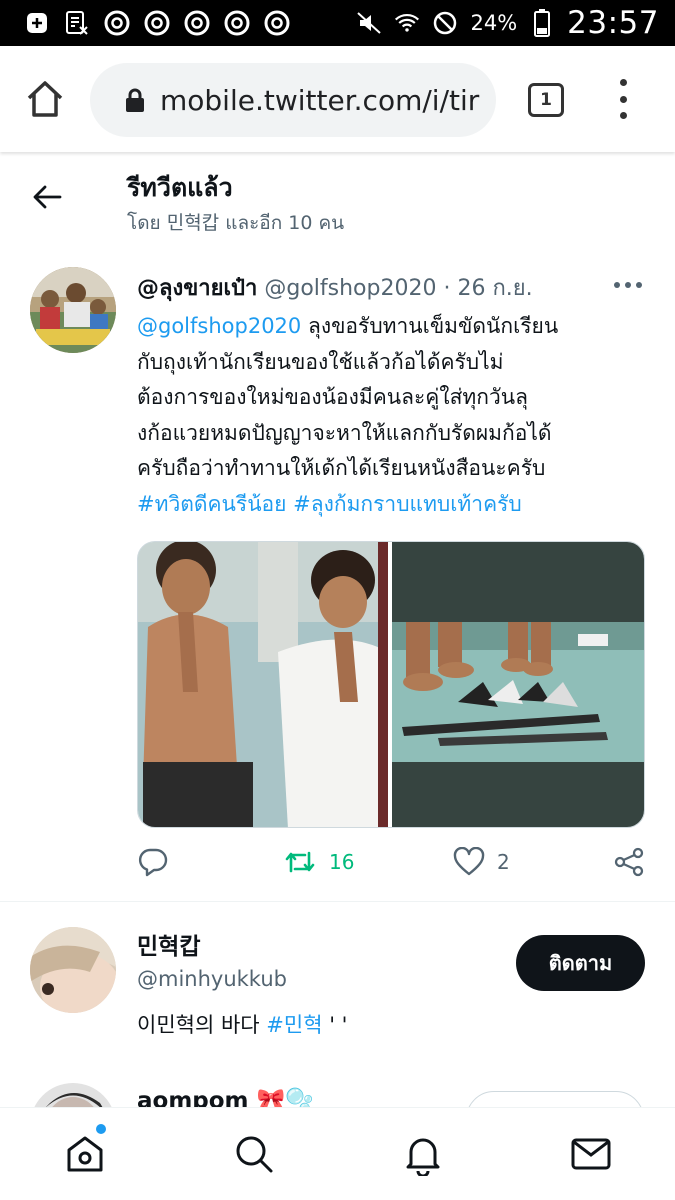 This screenshot has width=675, height=1200. I want to click on user-name: 민혁캅, so click(168, 944).